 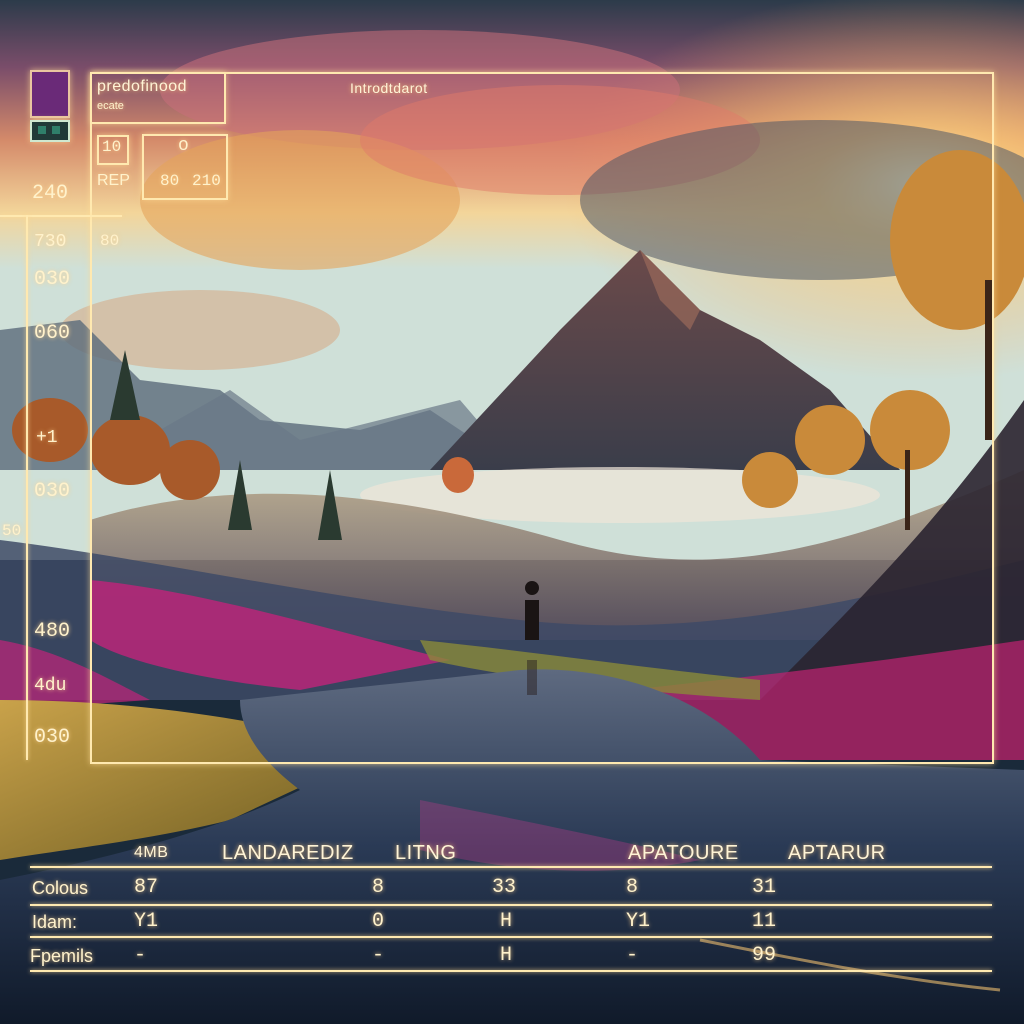 I want to click on rep-label: REP, so click(x=113, y=180).